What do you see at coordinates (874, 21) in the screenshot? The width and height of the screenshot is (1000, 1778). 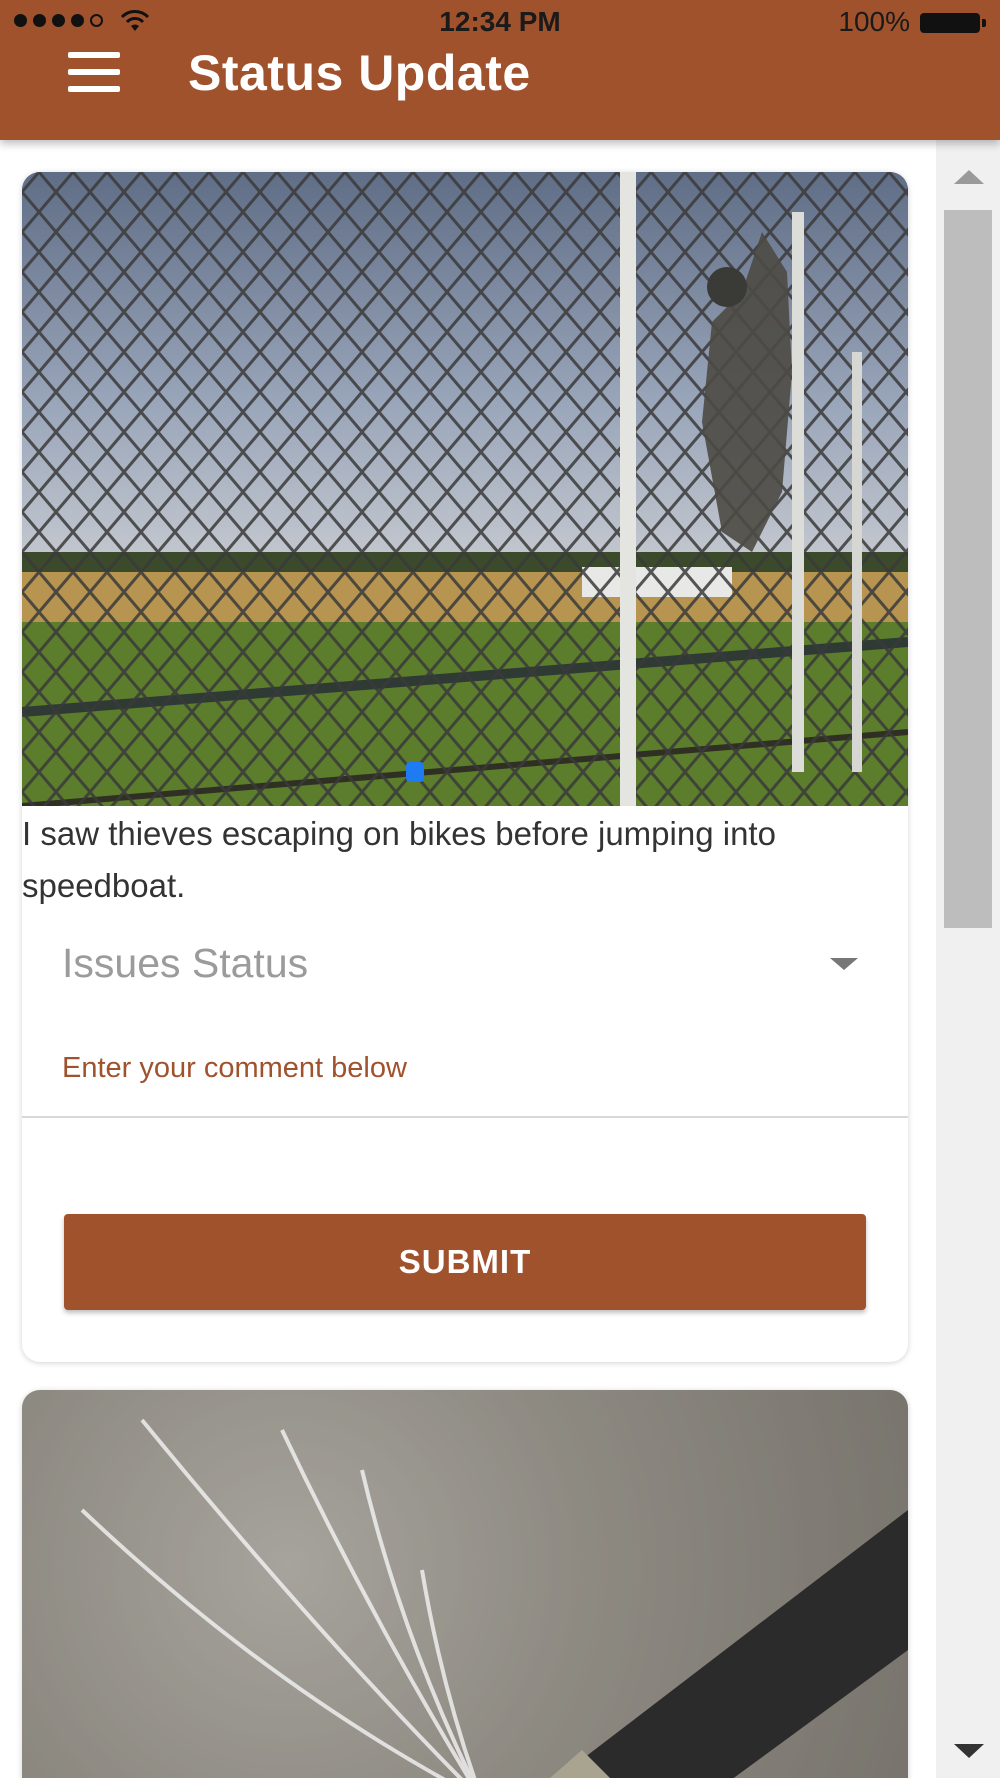 I see `battery-percentage: 100%` at bounding box center [874, 21].